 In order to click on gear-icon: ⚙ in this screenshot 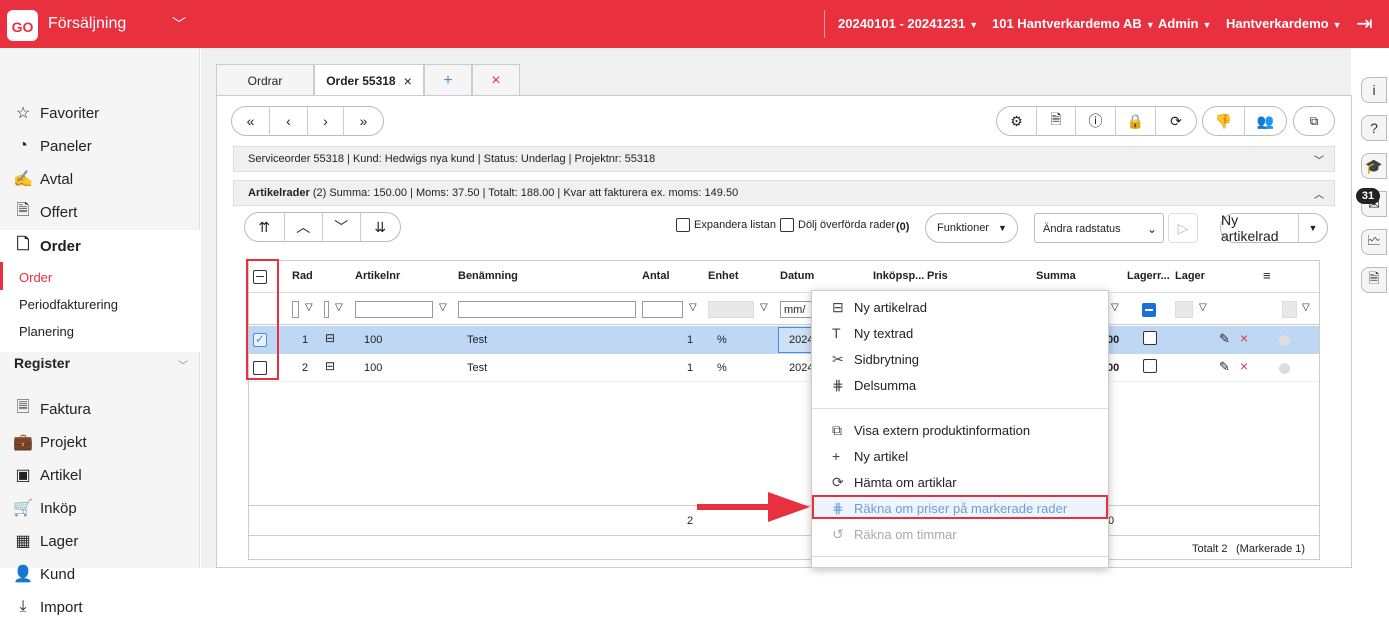, I will do `click(1017, 121)`.